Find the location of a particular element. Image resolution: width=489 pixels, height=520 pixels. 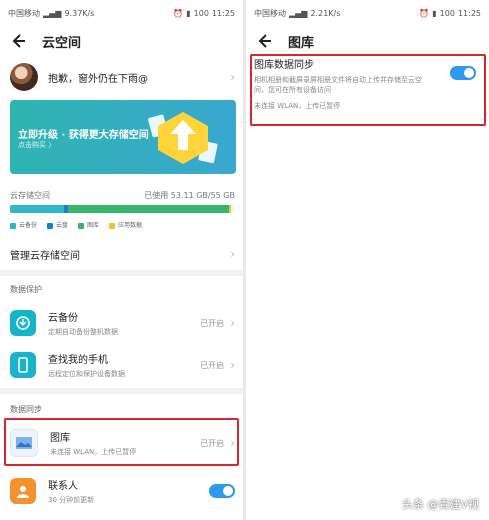

upgrade-arrow-icon is located at coordinates (183, 138).